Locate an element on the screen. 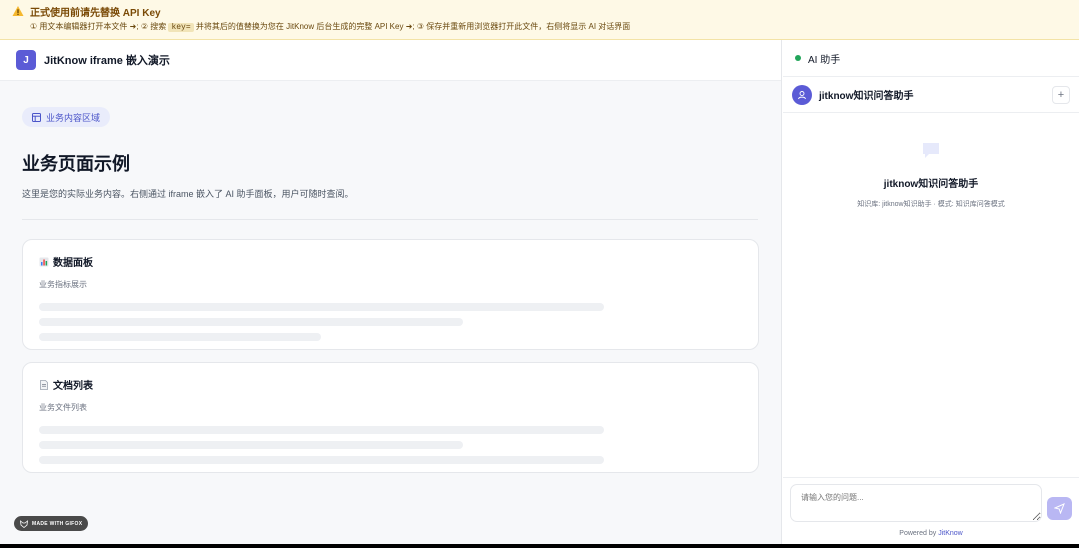  document-list-card: 文档列表 业务文件列表 is located at coordinates (390, 417).